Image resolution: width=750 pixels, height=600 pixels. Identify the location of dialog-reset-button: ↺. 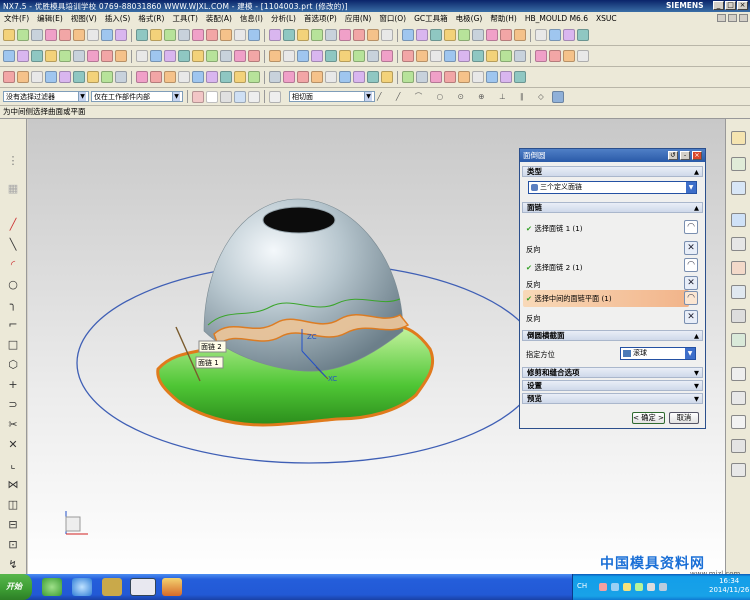
(673, 155).